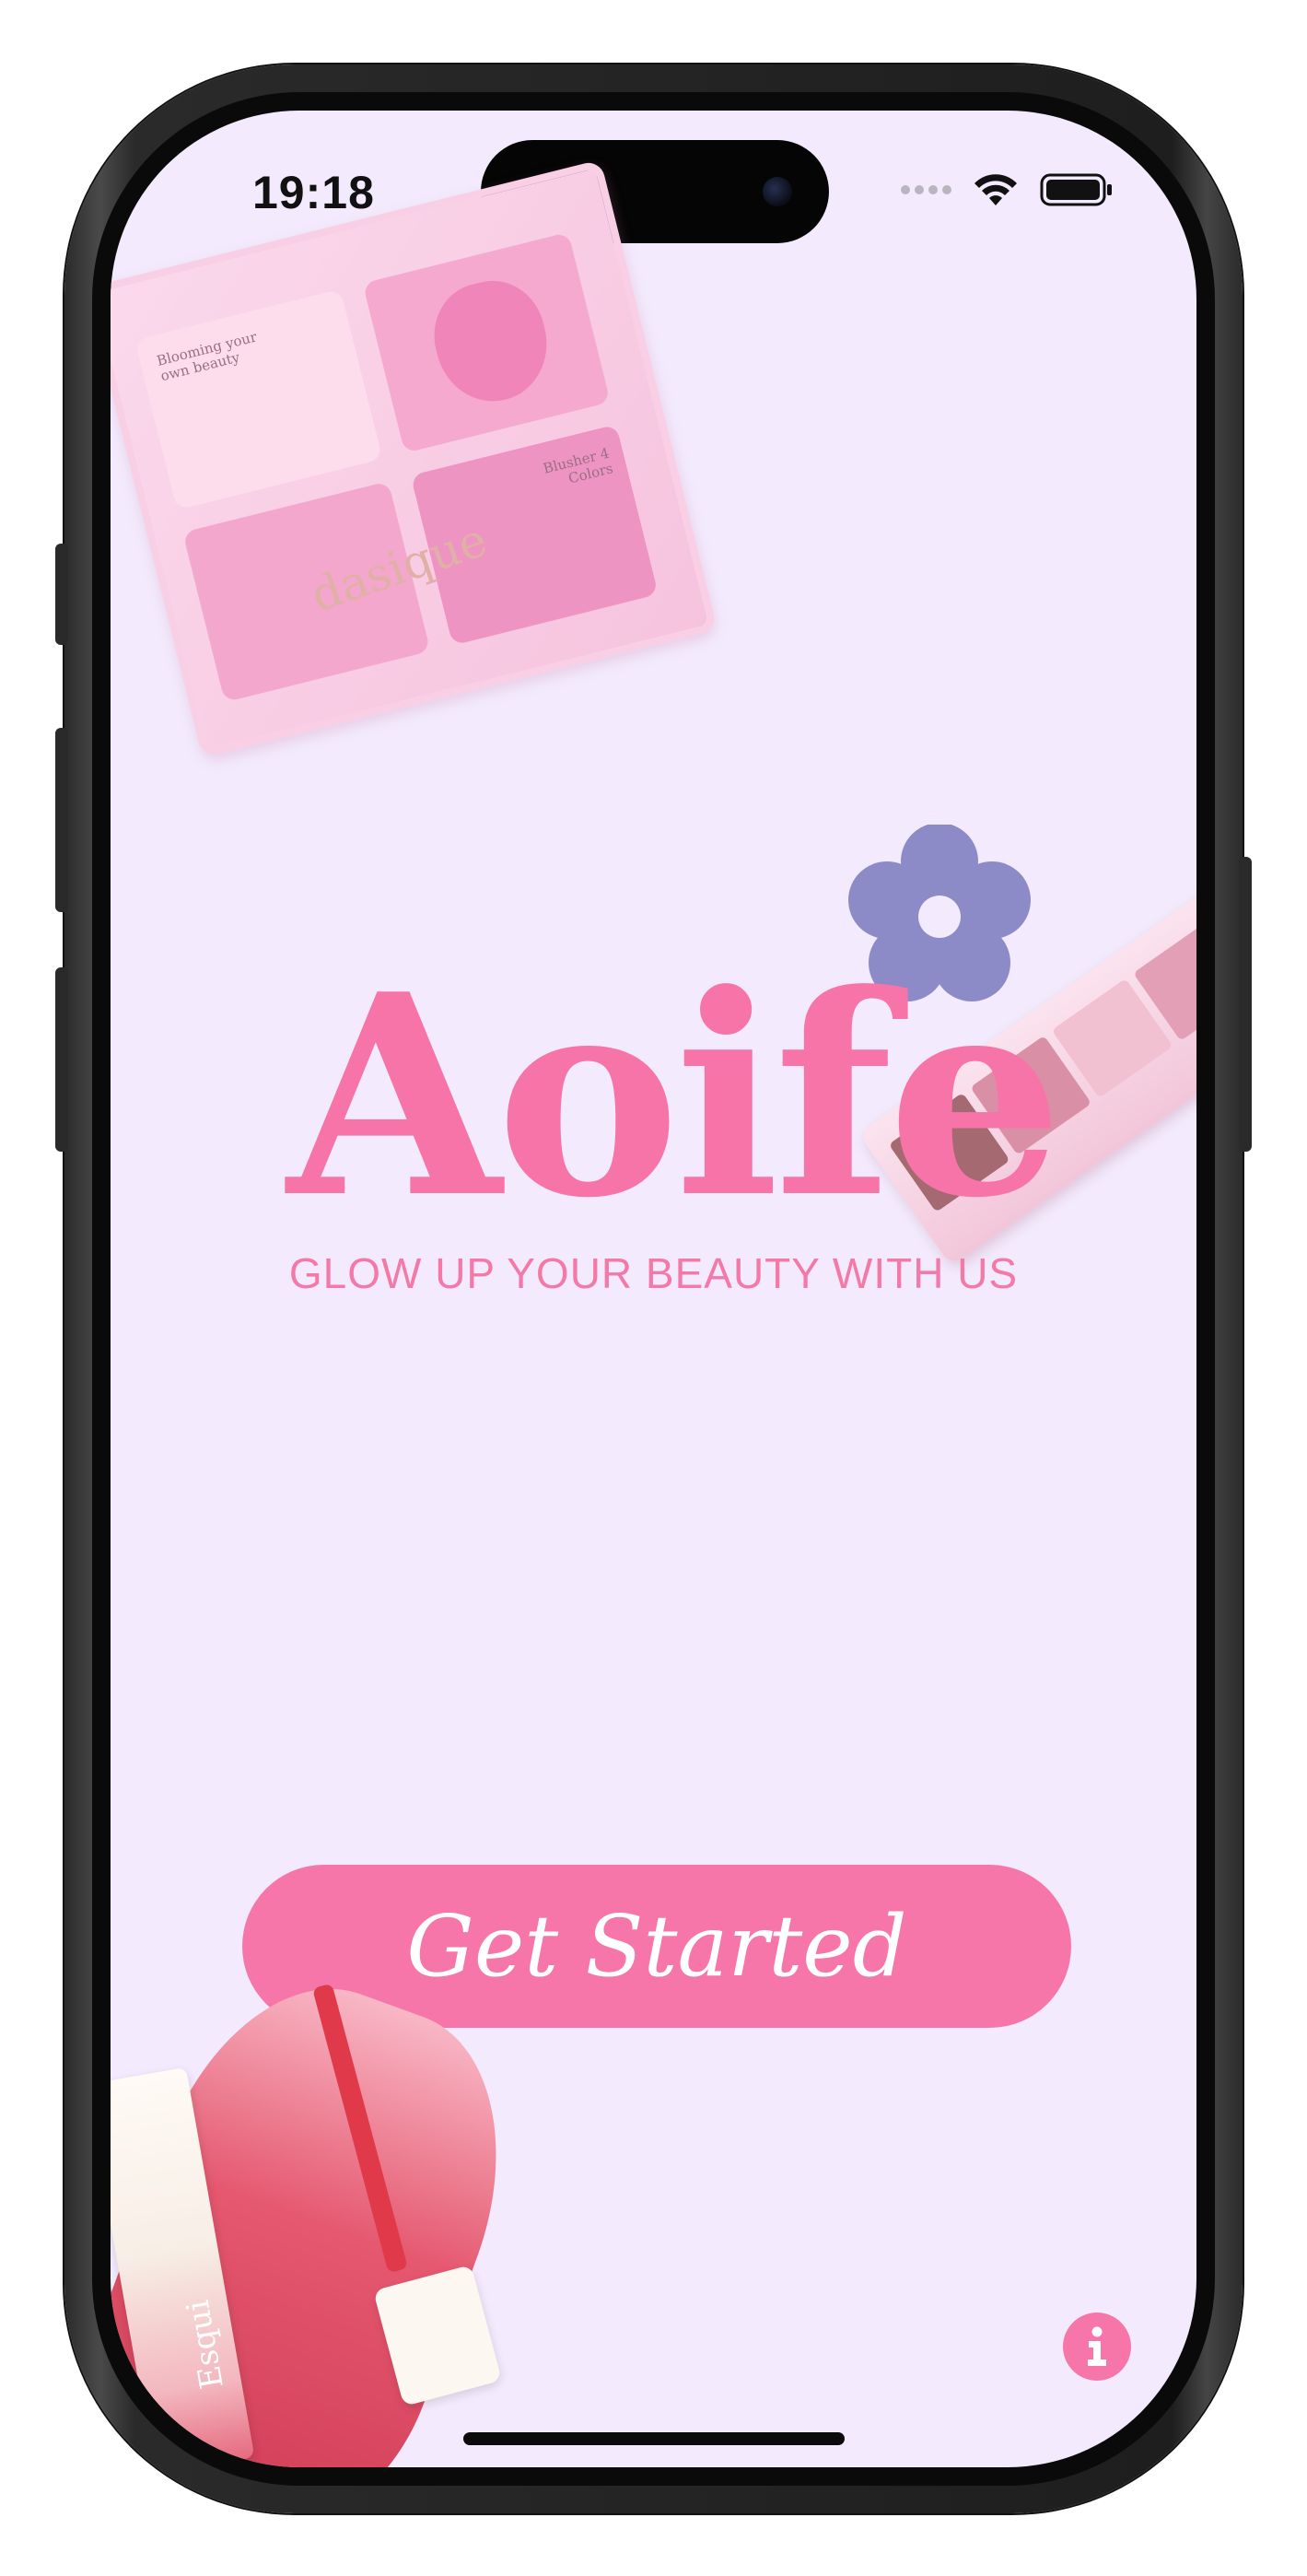 The image size is (1307, 2576). I want to click on info-icon, so click(1097, 2346).